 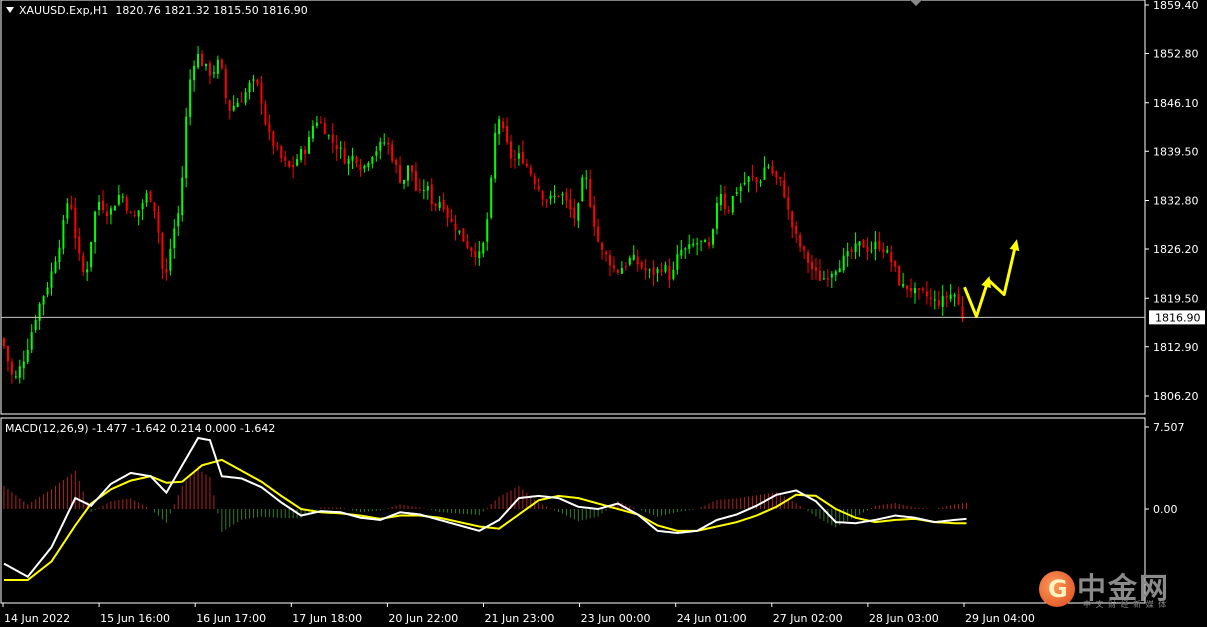 I want to click on forecast-arrow, so click(x=1002, y=269).